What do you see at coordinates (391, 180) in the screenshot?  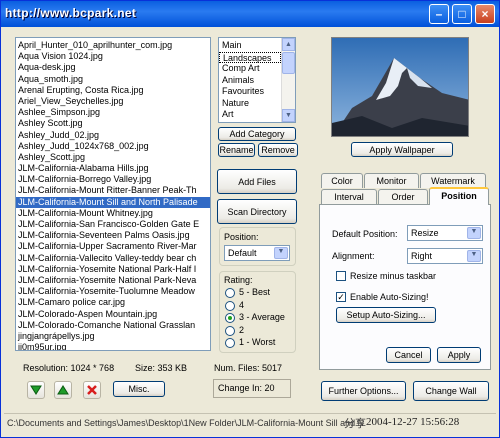 I see `tab-monitor: Monitor` at bounding box center [391, 180].